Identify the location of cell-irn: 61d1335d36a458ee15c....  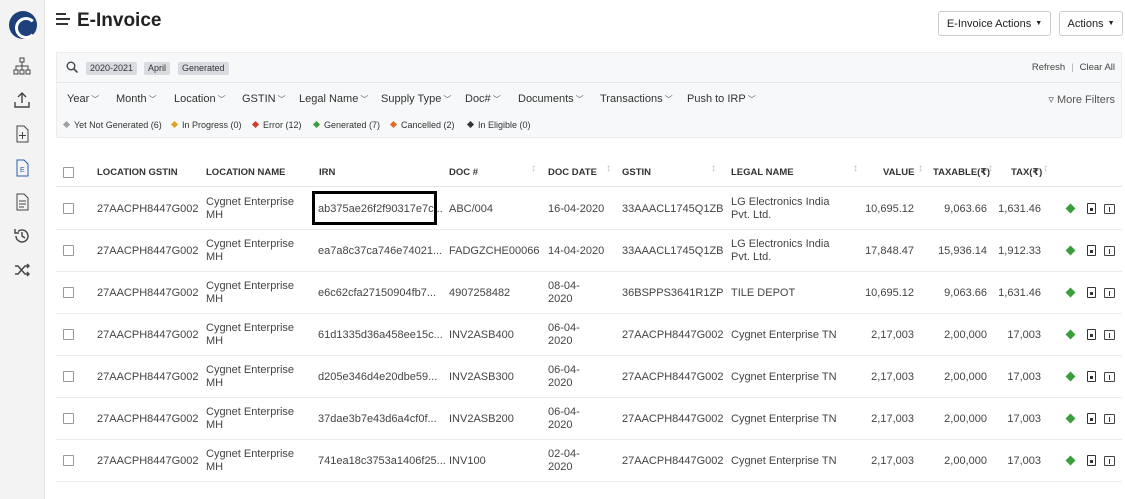
(380, 335).